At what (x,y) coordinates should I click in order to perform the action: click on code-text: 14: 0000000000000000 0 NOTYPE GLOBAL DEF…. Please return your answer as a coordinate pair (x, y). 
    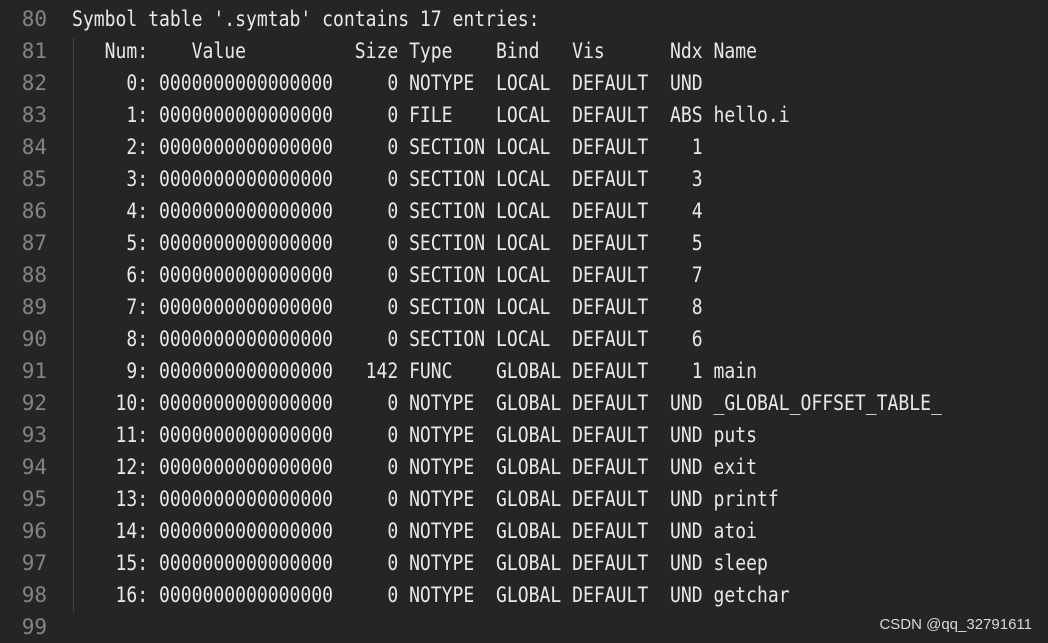
    Looking at the image, I should click on (414, 531).